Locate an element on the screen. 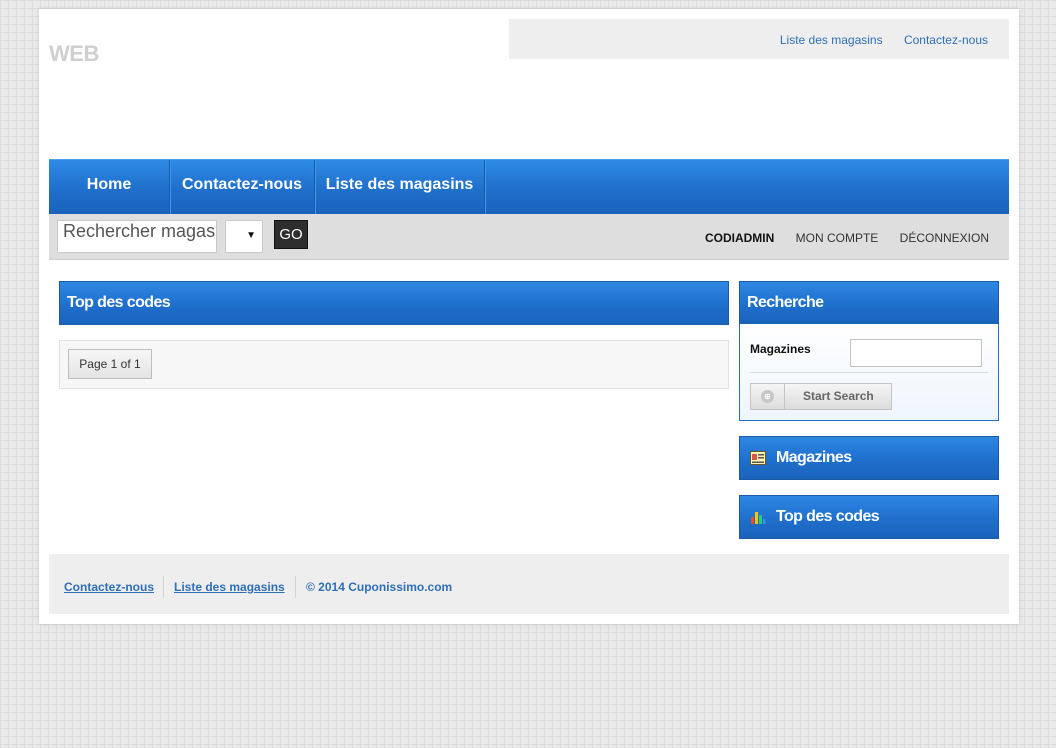  search-panel-title: Recherche is located at coordinates (869, 303).